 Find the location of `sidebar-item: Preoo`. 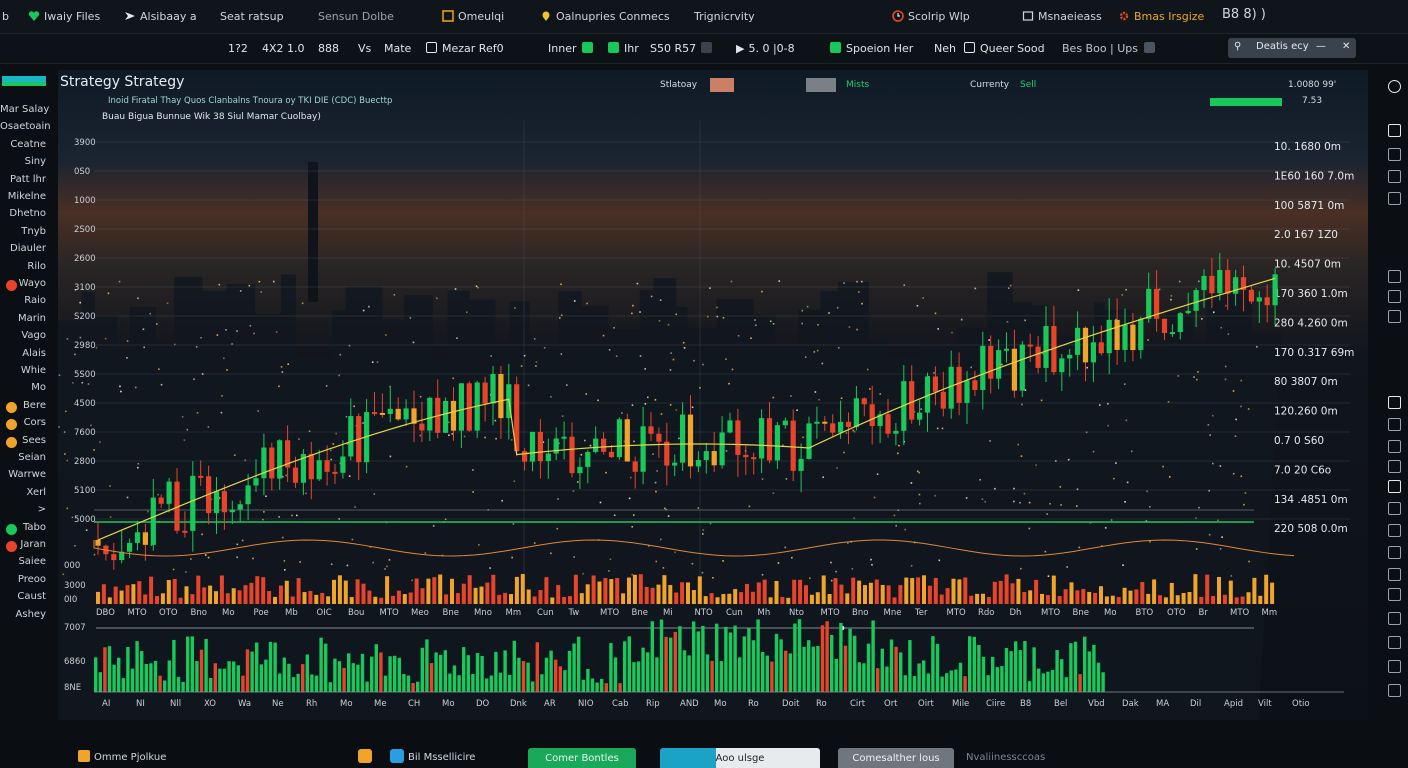

sidebar-item: Preoo is located at coordinates (25, 582).